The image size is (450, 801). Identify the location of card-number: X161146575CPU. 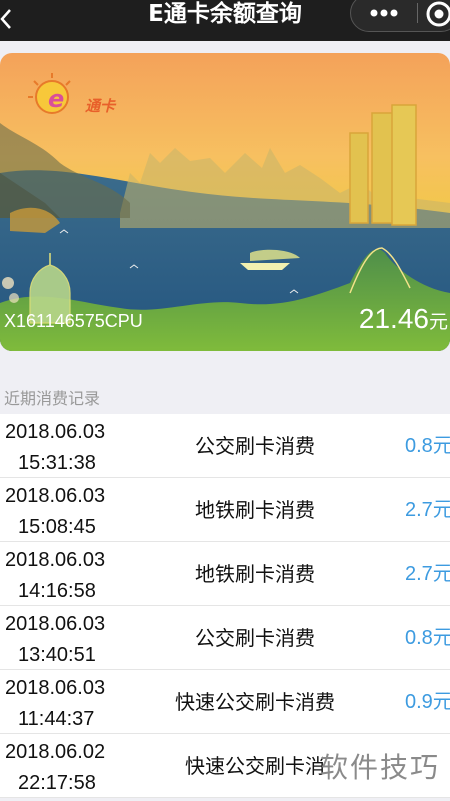
(73, 321).